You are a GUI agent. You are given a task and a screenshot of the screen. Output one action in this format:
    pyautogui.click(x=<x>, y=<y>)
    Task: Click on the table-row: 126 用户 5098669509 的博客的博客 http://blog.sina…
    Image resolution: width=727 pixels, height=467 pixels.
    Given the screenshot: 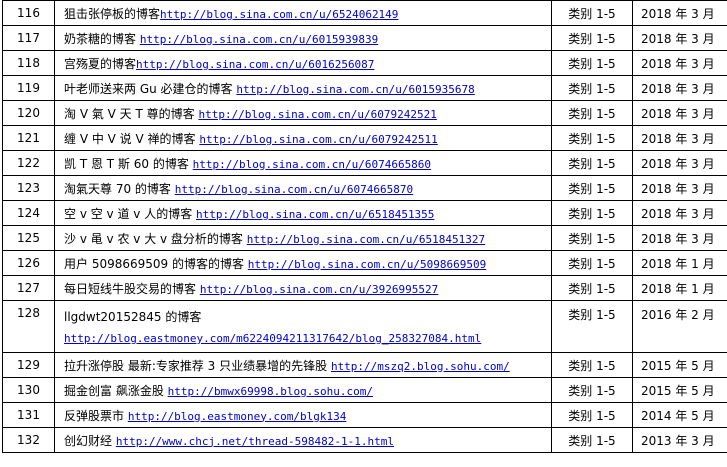 What is the action you would take?
    pyautogui.click(x=364, y=263)
    